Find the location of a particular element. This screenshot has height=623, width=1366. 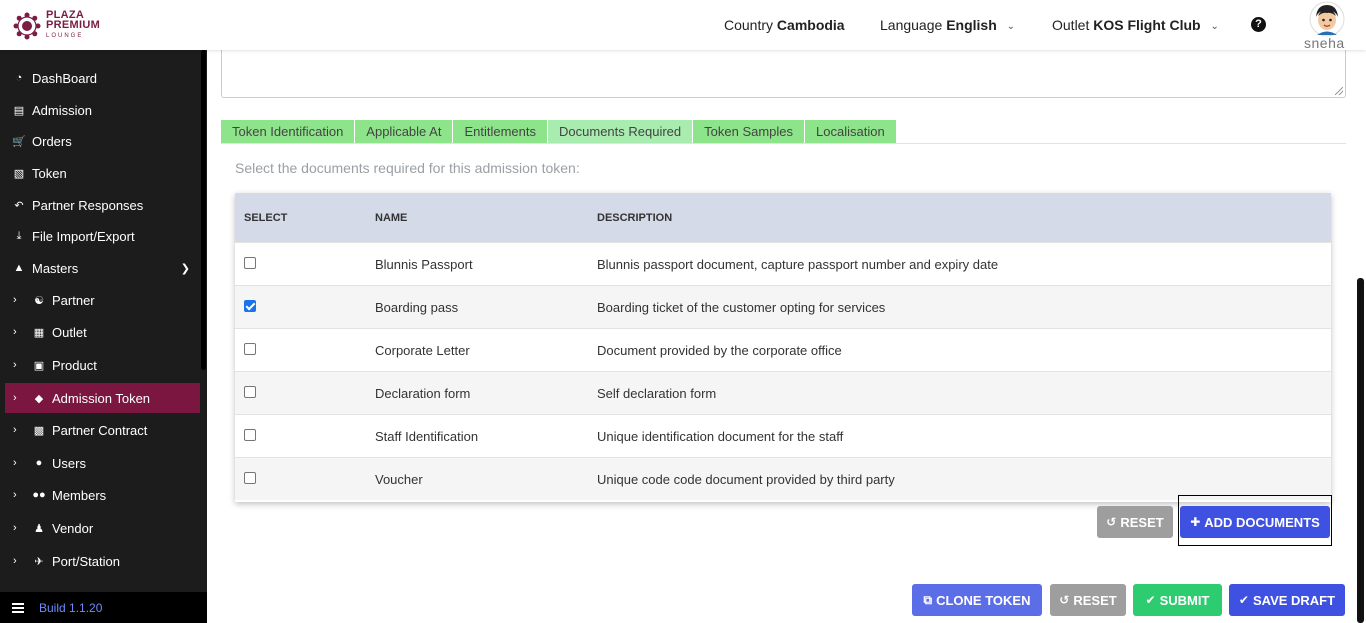

brand-logo: PLAZA PREMIUM LOUNGE is located at coordinates (56, 25).